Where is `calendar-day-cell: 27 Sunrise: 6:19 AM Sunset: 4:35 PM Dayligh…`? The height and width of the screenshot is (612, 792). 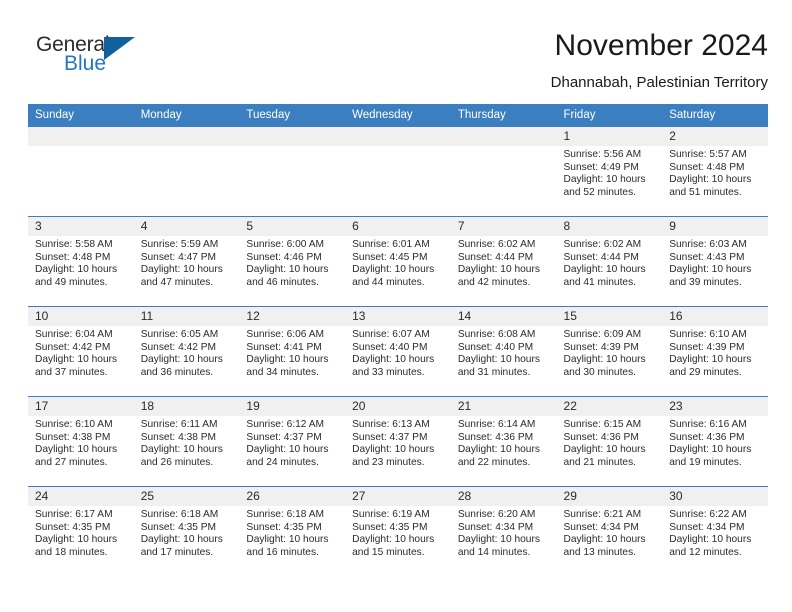 calendar-day-cell: 27 Sunrise: 6:19 AM Sunset: 4:35 PM Dayligh… is located at coordinates (398, 531).